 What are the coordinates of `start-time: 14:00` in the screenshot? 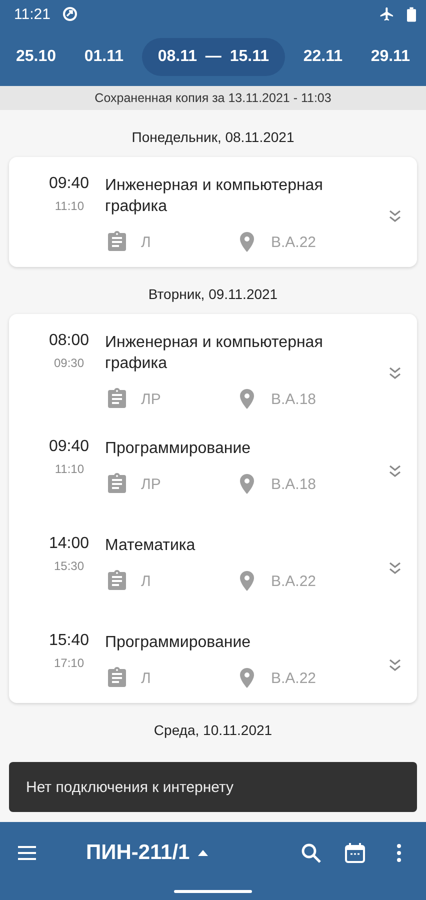 It's located at (69, 543).